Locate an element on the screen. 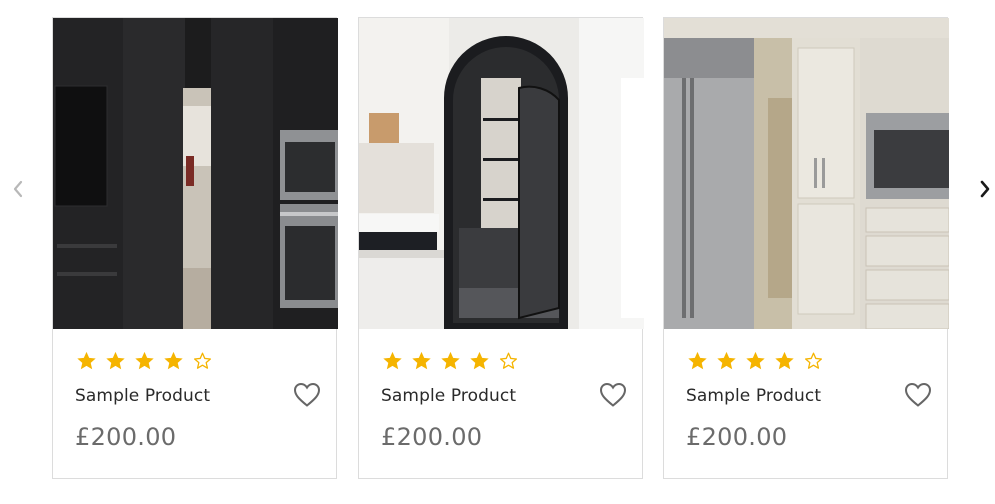 The width and height of the screenshot is (995, 504). carousel-prev-button is located at coordinates (18, 189).